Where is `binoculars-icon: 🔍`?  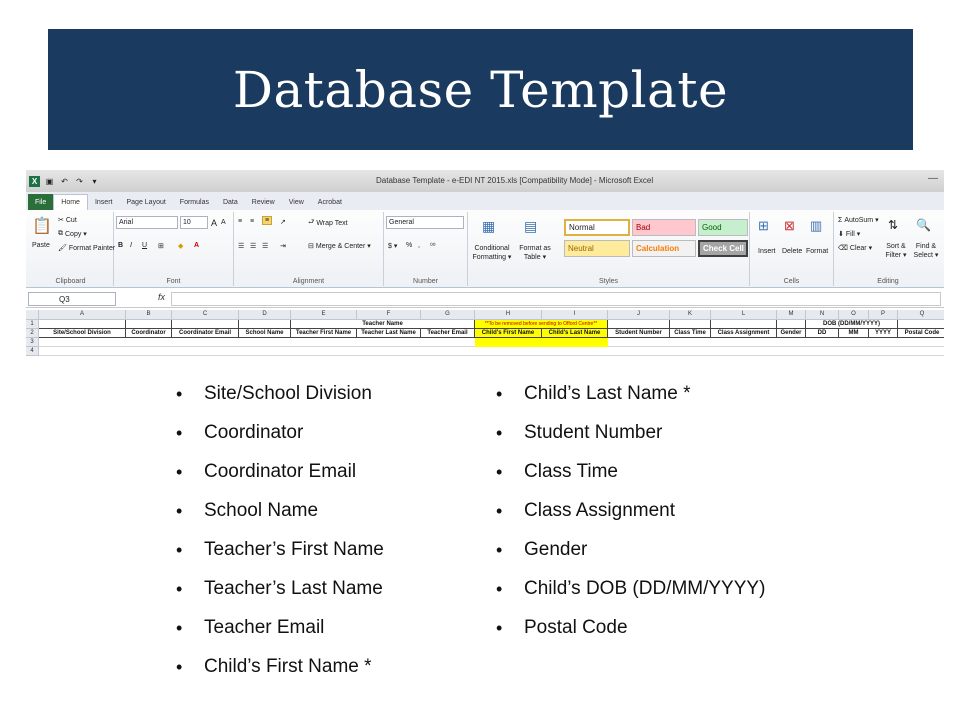
binoculars-icon: 🔍 is located at coordinates (923, 225).